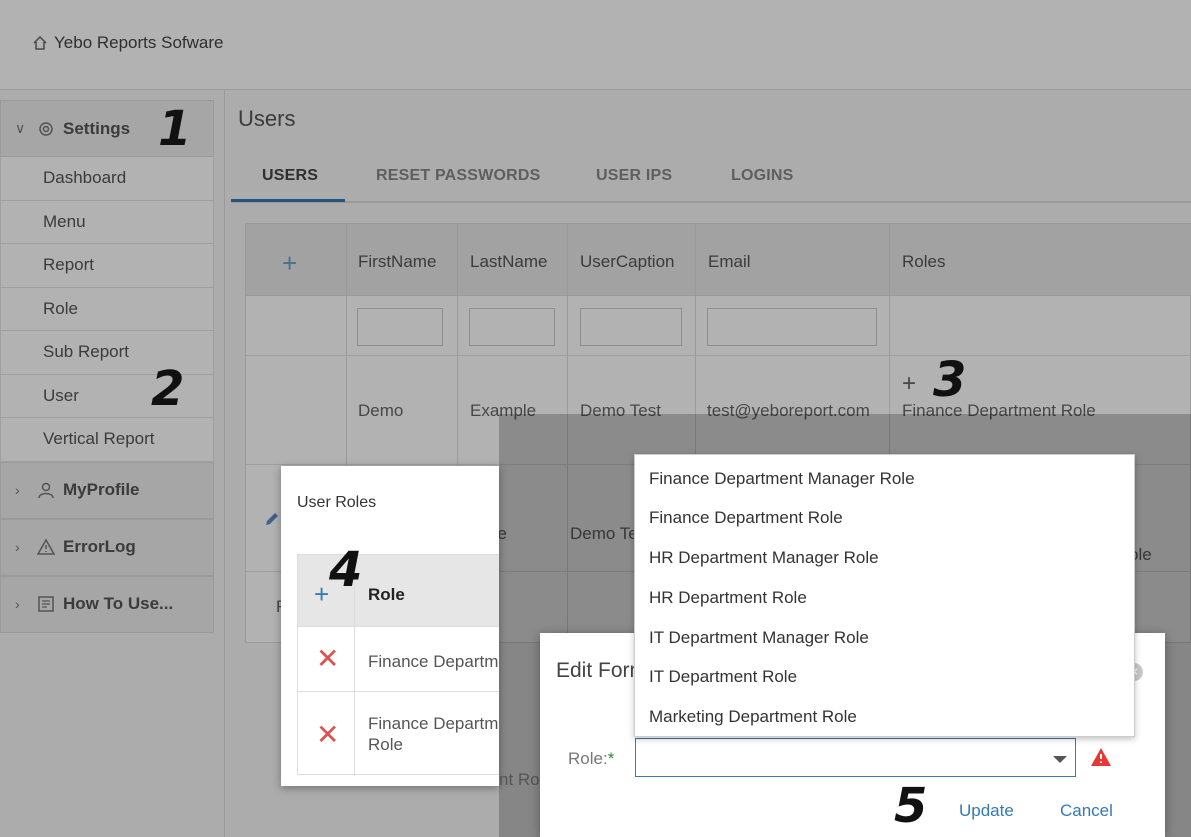  What do you see at coordinates (855, 757) in the screenshot?
I see `role-select` at bounding box center [855, 757].